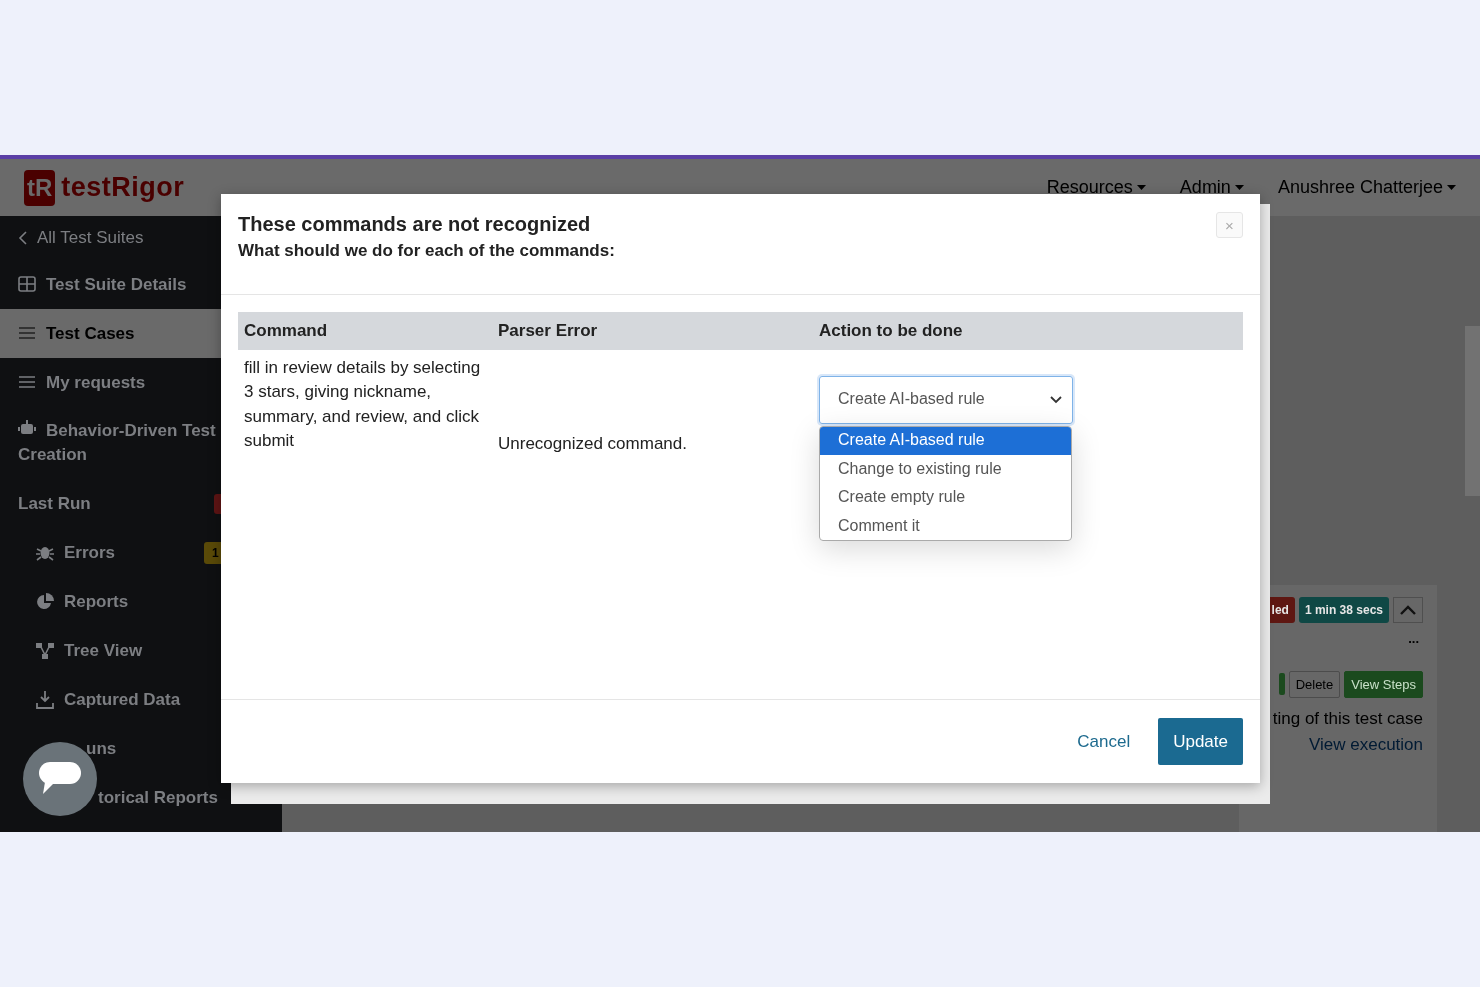  I want to click on collapse-button, so click(1408, 610).